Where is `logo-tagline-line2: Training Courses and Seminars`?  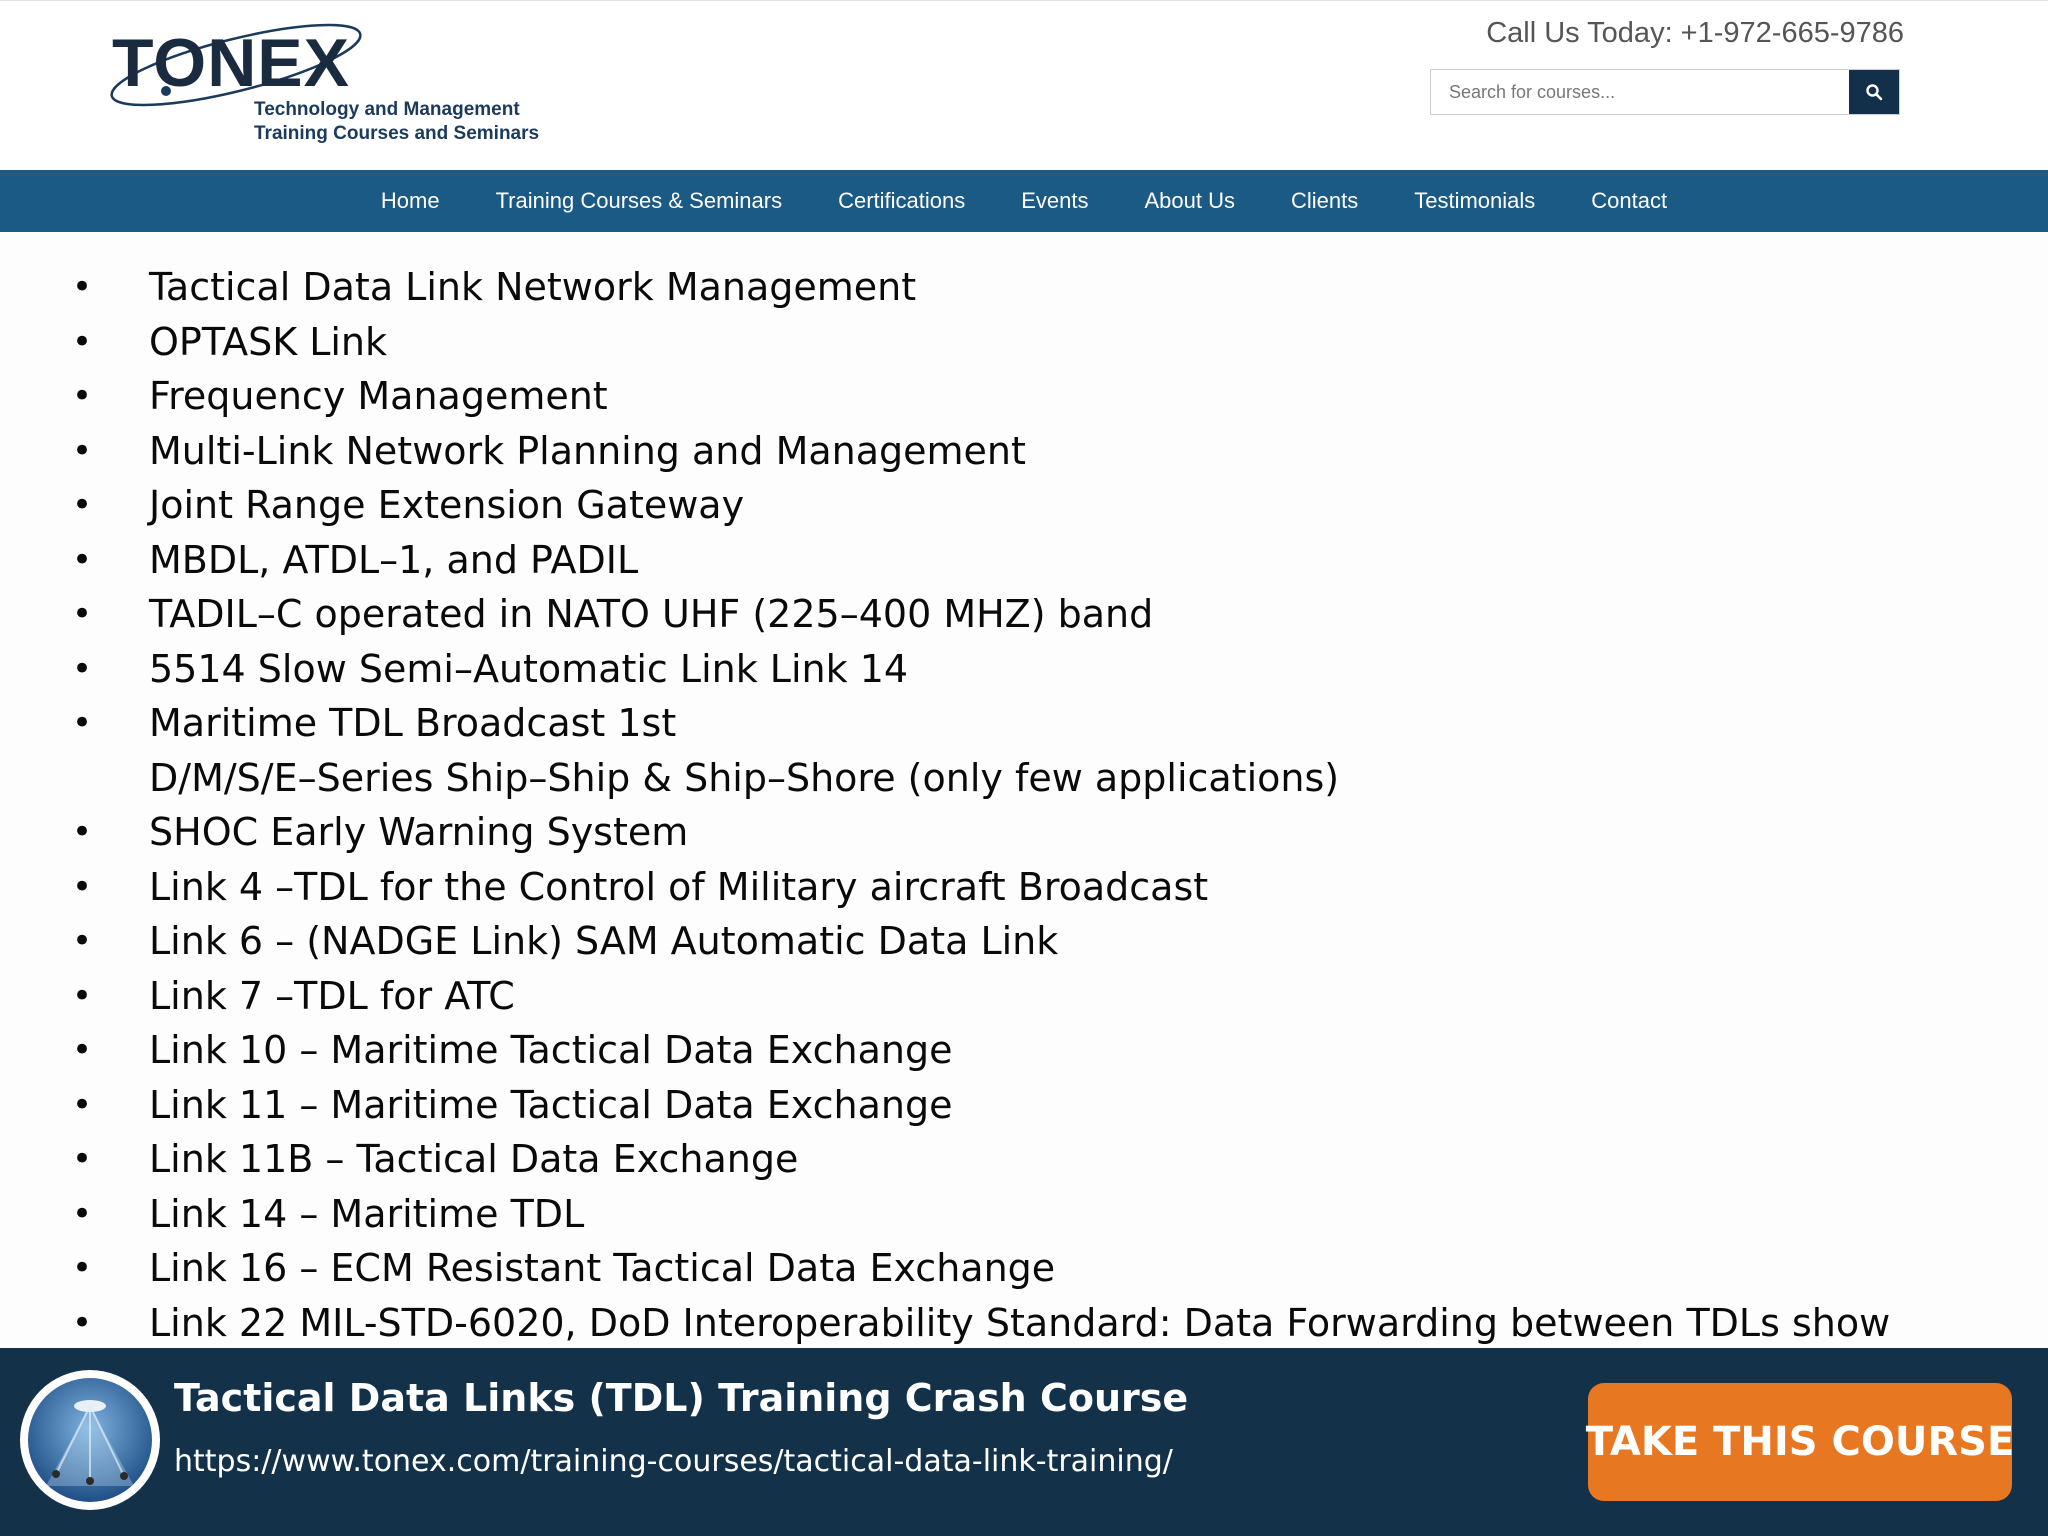 logo-tagline-line2: Training Courses and Seminars is located at coordinates (397, 133).